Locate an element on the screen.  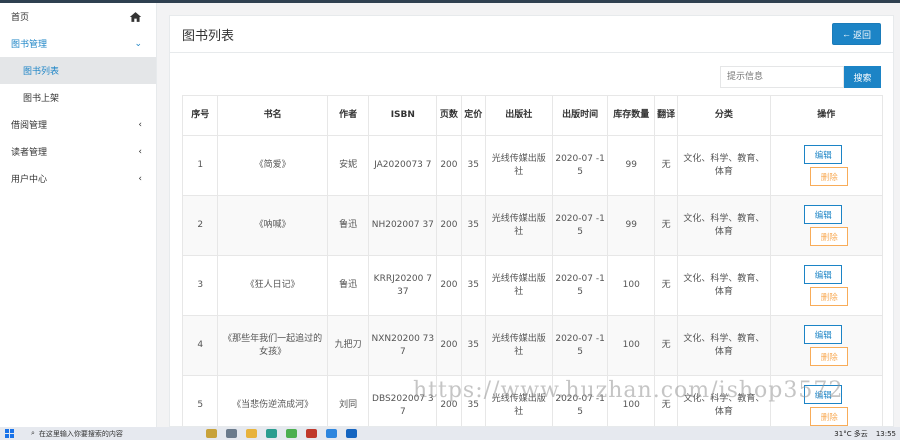
cell-index: 2 is located at coordinates (200, 225).